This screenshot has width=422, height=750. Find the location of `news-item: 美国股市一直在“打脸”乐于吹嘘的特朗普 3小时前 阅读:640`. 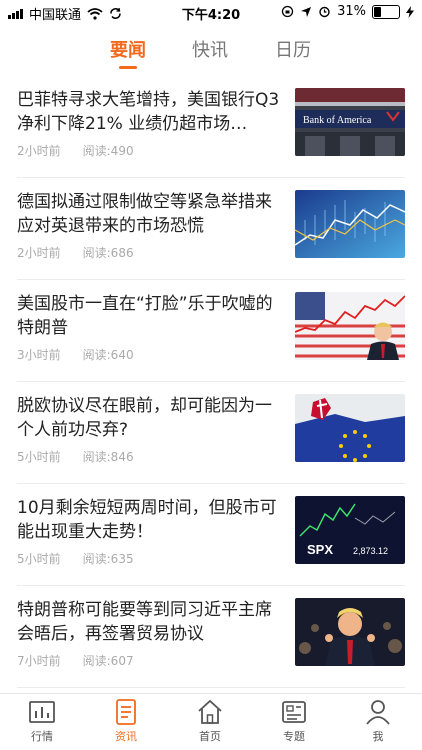

news-item: 美国股市一直在“打脸”乐于吹嘘的特朗普 3小时前 阅读:640 is located at coordinates (211, 331).